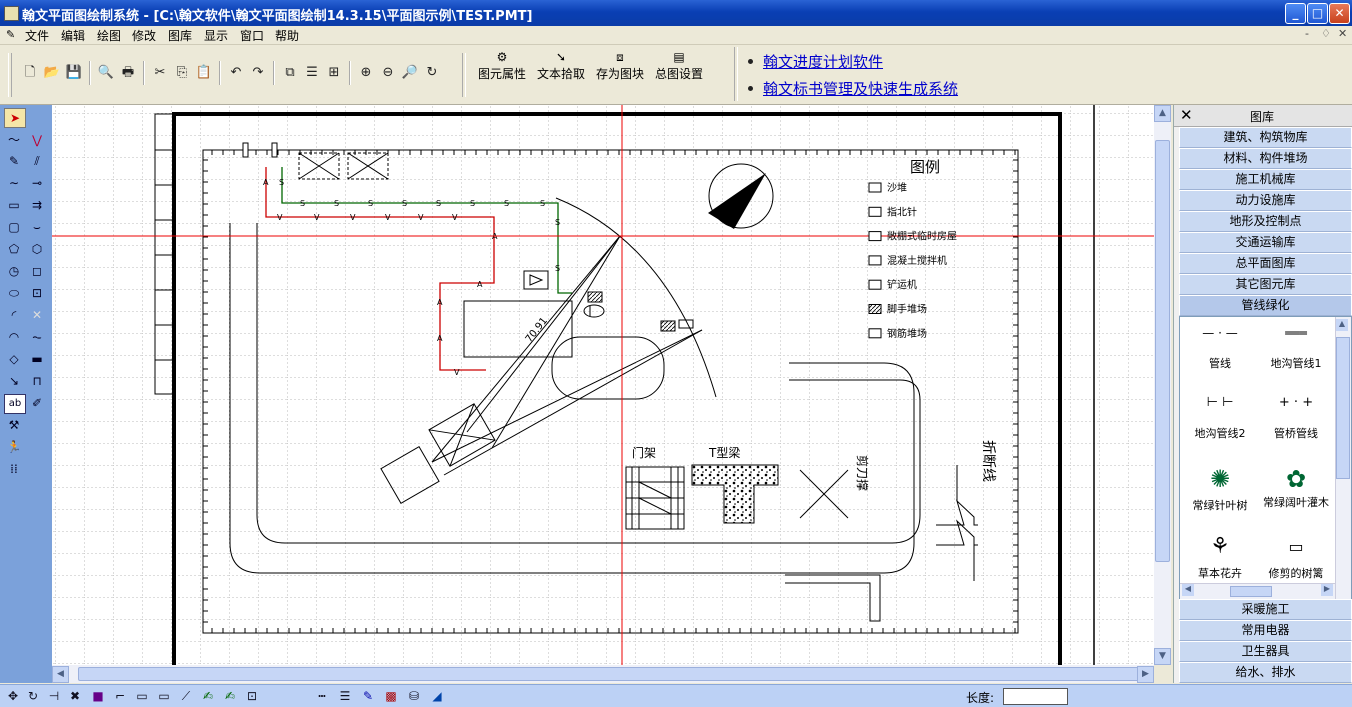 This screenshot has width=1352, height=707. Describe the element at coordinates (30, 73) in the screenshot. I see `new-file-icon: 🗋` at that location.